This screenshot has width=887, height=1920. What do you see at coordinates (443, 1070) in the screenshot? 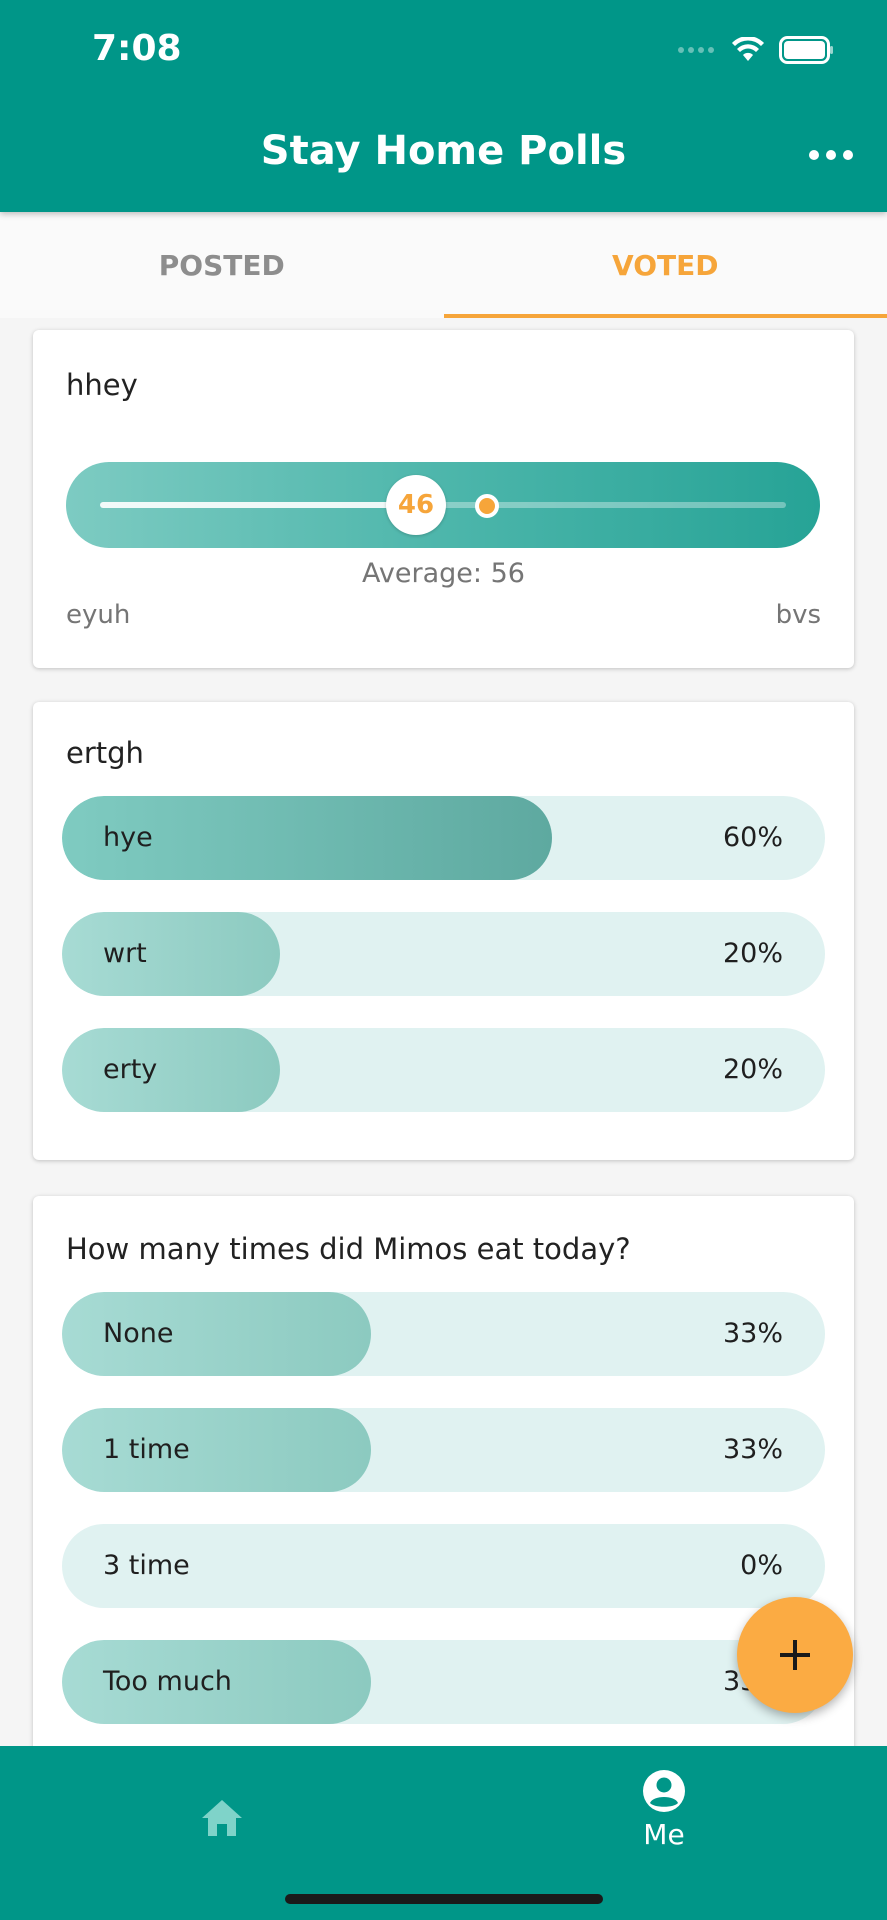
I see `poll-option: erty 20%` at bounding box center [443, 1070].